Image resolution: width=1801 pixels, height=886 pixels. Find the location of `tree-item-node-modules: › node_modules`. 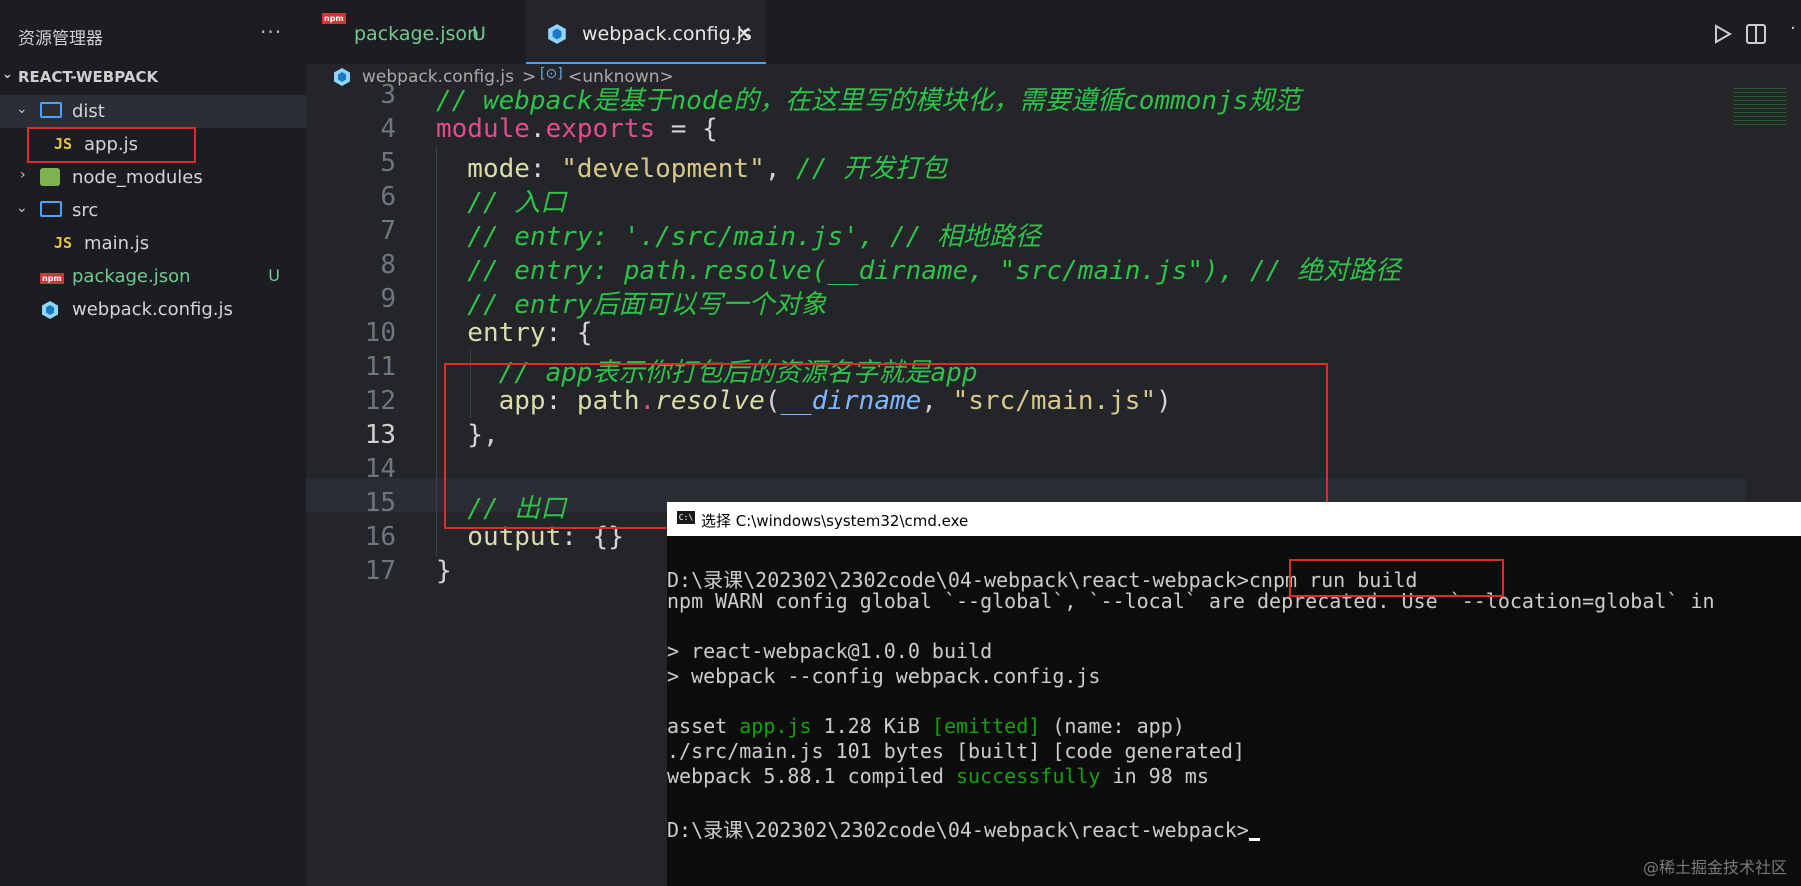

tree-item-node-modules: › node_modules is located at coordinates (153, 177).